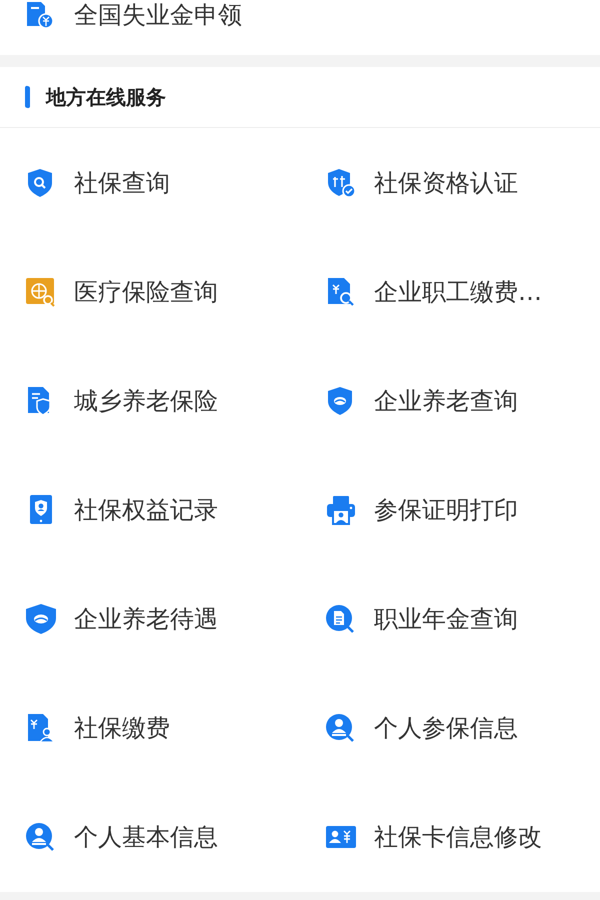  I want to click on service-label: 社保查询, so click(122, 183).